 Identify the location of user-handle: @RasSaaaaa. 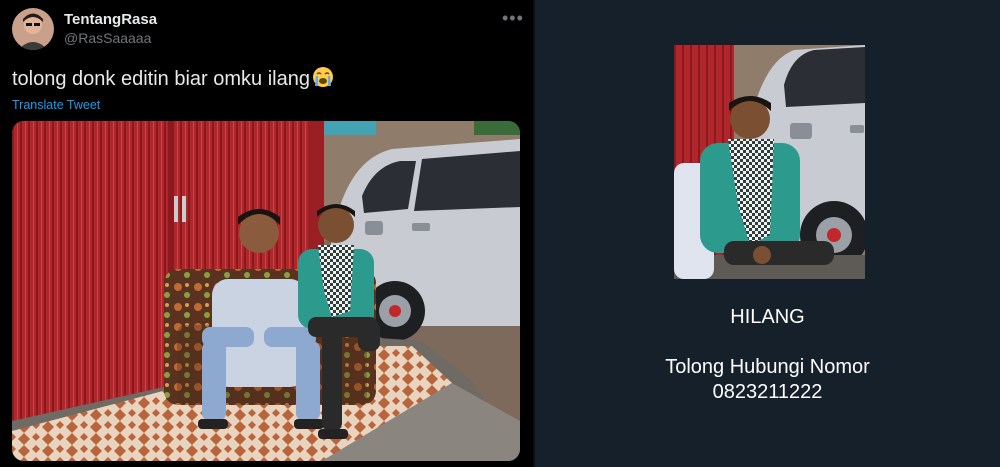
(107, 38).